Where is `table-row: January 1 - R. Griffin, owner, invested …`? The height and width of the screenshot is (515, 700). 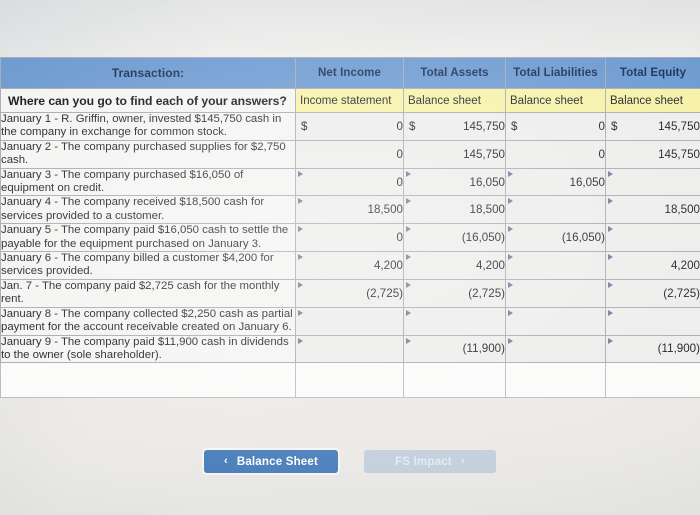 table-row: January 1 - R. Griffin, owner, invested … is located at coordinates (350, 126).